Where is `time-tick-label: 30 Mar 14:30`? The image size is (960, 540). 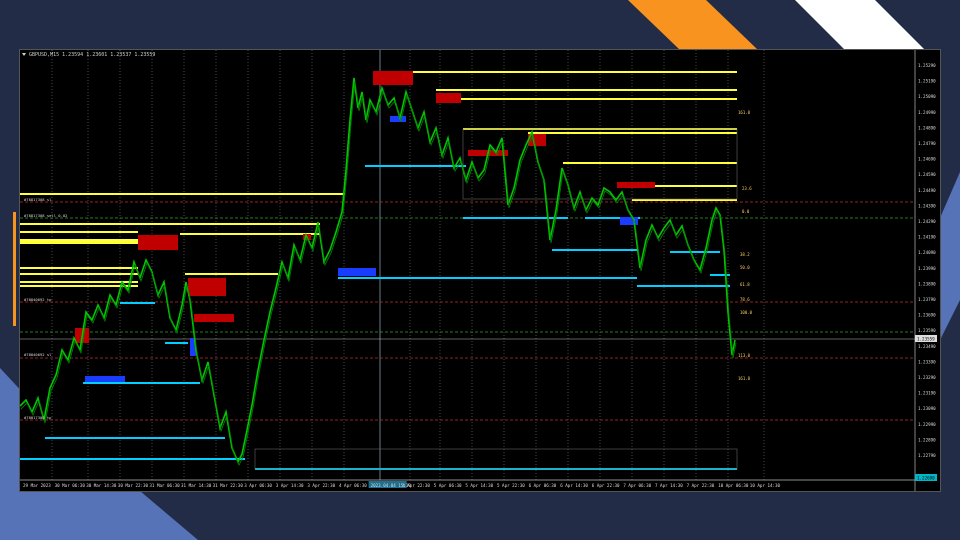
time-tick-label: 30 Mar 14:30 is located at coordinates (101, 485).